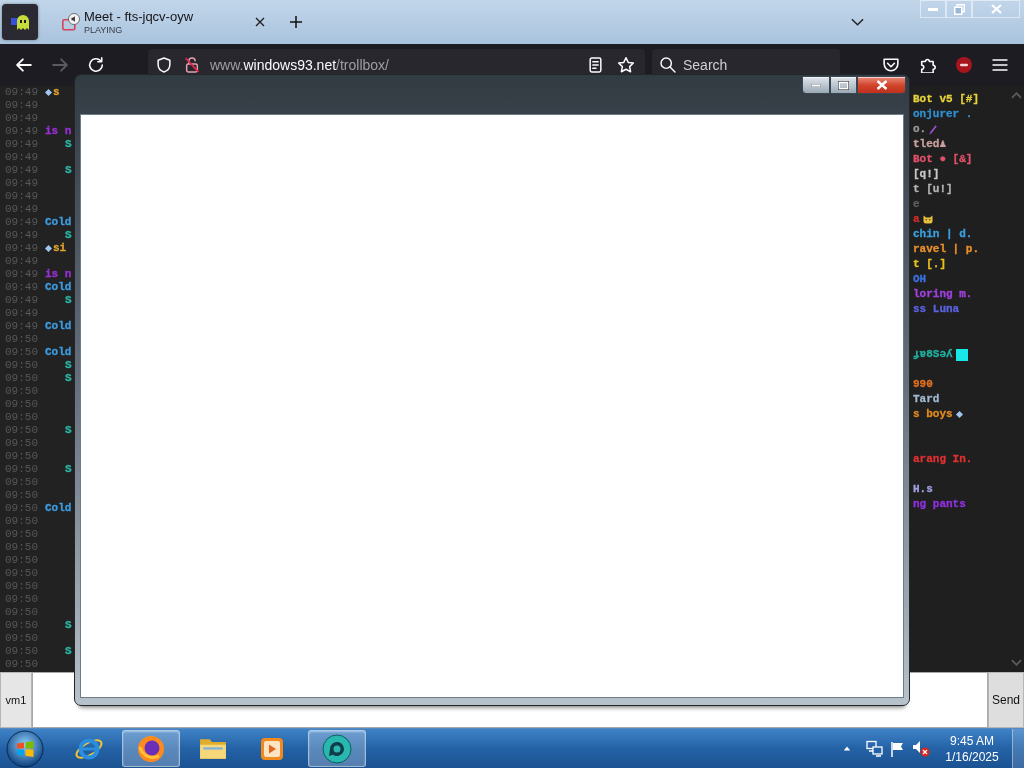  I want to click on user-name: Tard, so click(926, 399).